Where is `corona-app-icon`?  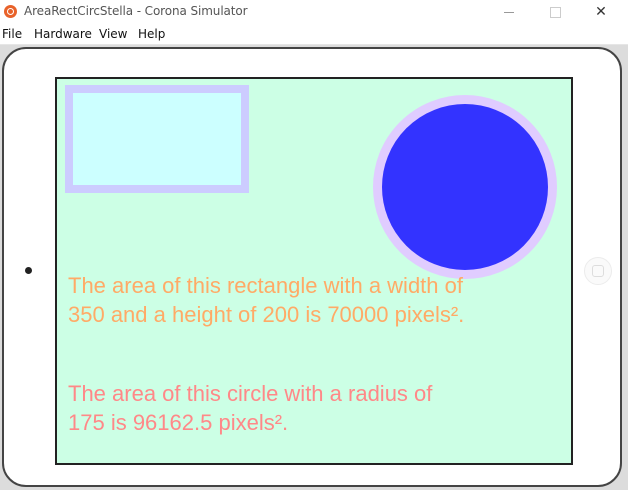
corona-app-icon is located at coordinates (10, 11).